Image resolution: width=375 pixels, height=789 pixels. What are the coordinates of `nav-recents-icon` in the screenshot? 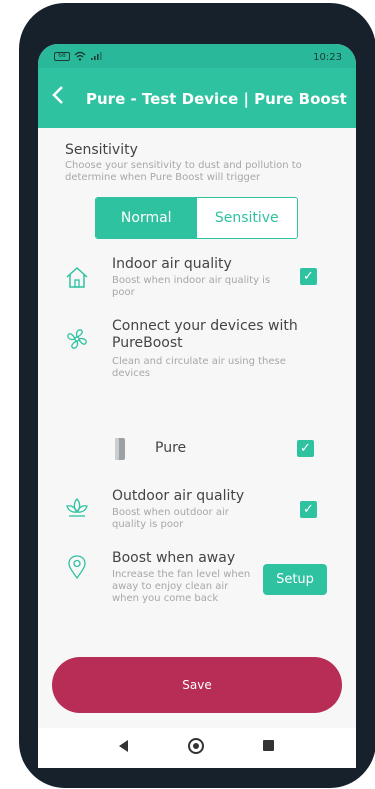 It's located at (268, 745).